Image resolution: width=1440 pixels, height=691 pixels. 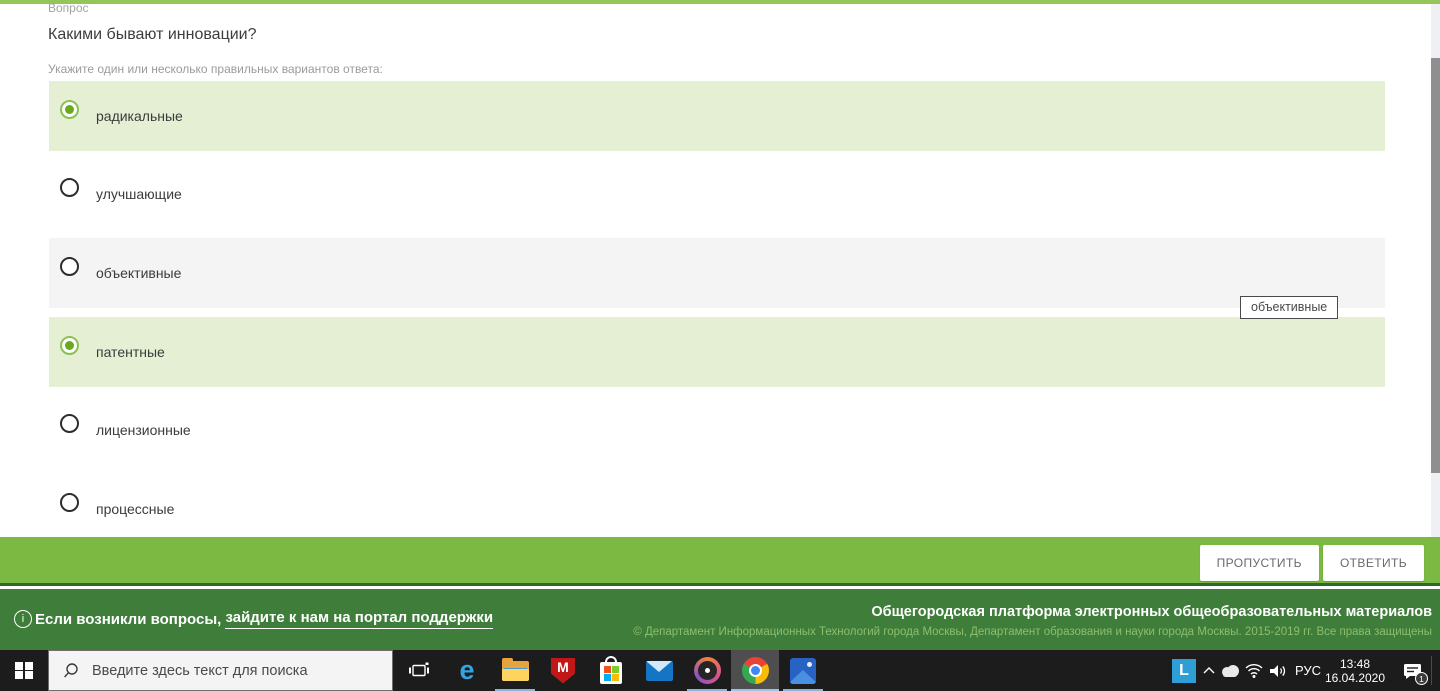 I want to click on tray-onedrive, so click(x=1230, y=670).